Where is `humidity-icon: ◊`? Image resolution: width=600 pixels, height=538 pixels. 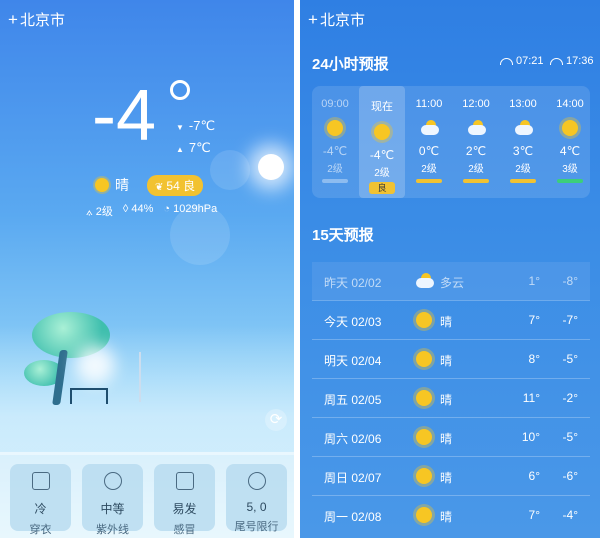
humidity-icon: ◊ is located at coordinates (125, 209).